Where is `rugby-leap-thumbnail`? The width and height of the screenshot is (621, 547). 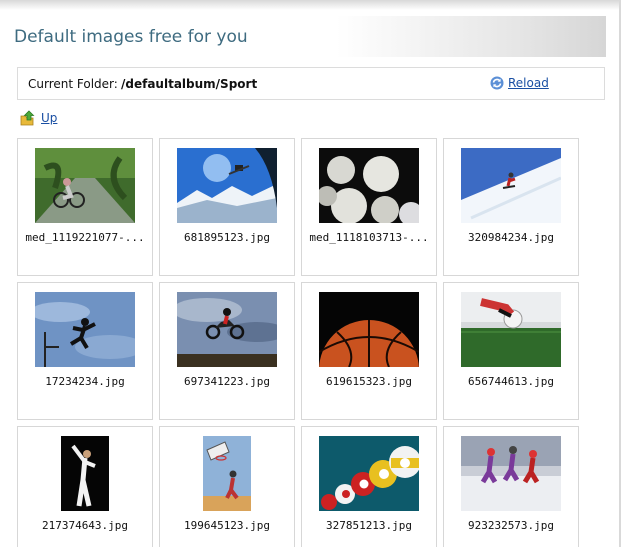
rugby-leap-thumbnail is located at coordinates (85, 329).